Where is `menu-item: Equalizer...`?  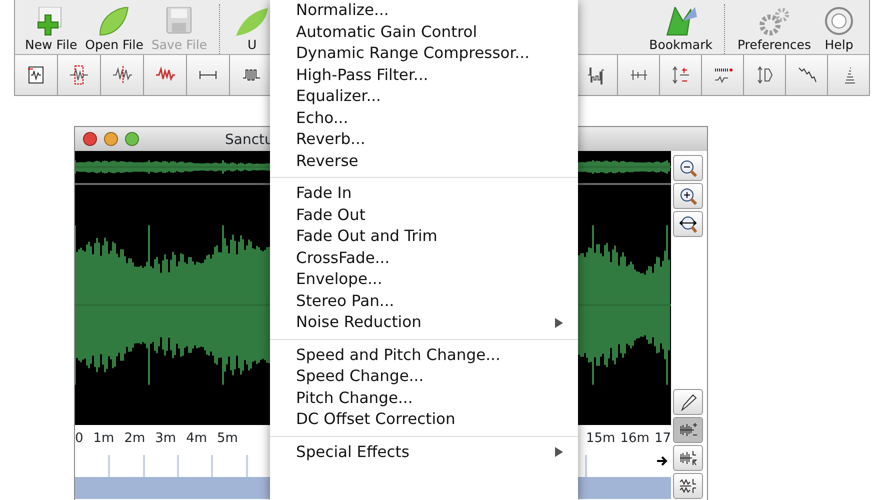
menu-item: Equalizer... is located at coordinates (424, 97).